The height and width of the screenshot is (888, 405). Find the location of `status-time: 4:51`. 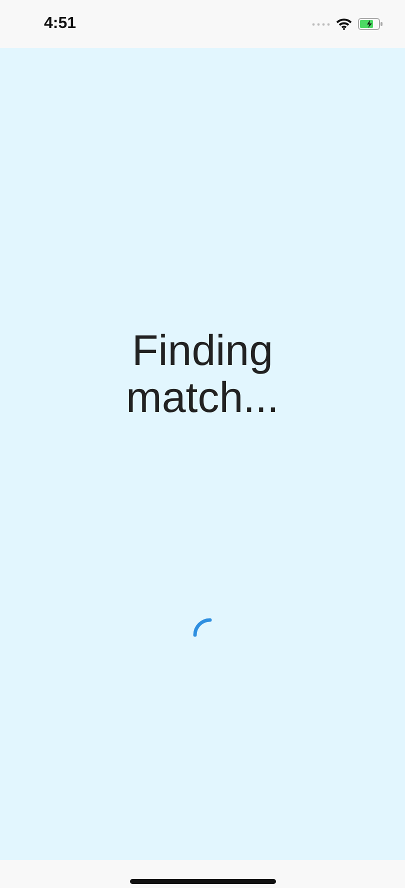

status-time: 4:51 is located at coordinates (60, 24).